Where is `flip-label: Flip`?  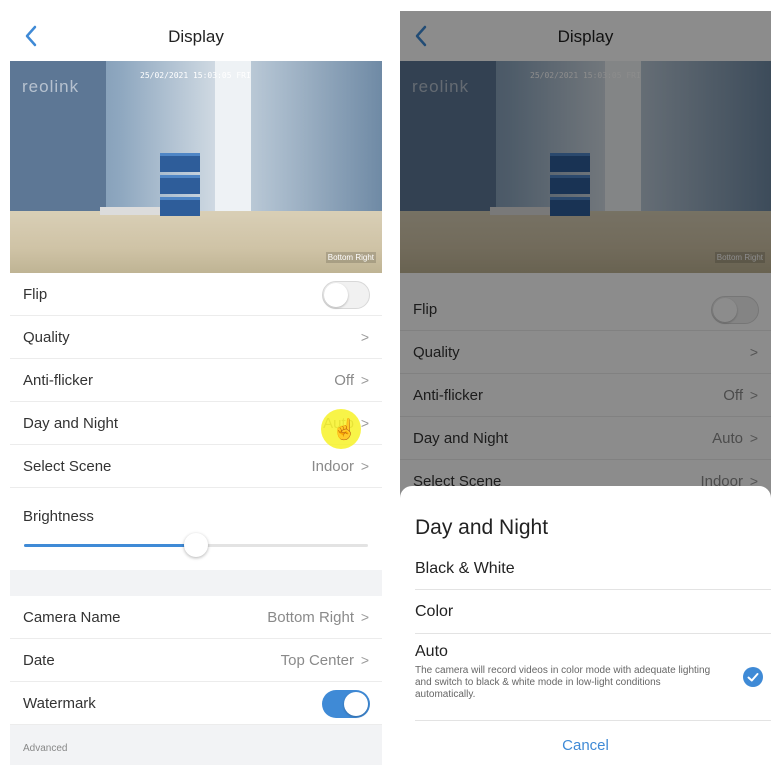
flip-label: Flip is located at coordinates (35, 294).